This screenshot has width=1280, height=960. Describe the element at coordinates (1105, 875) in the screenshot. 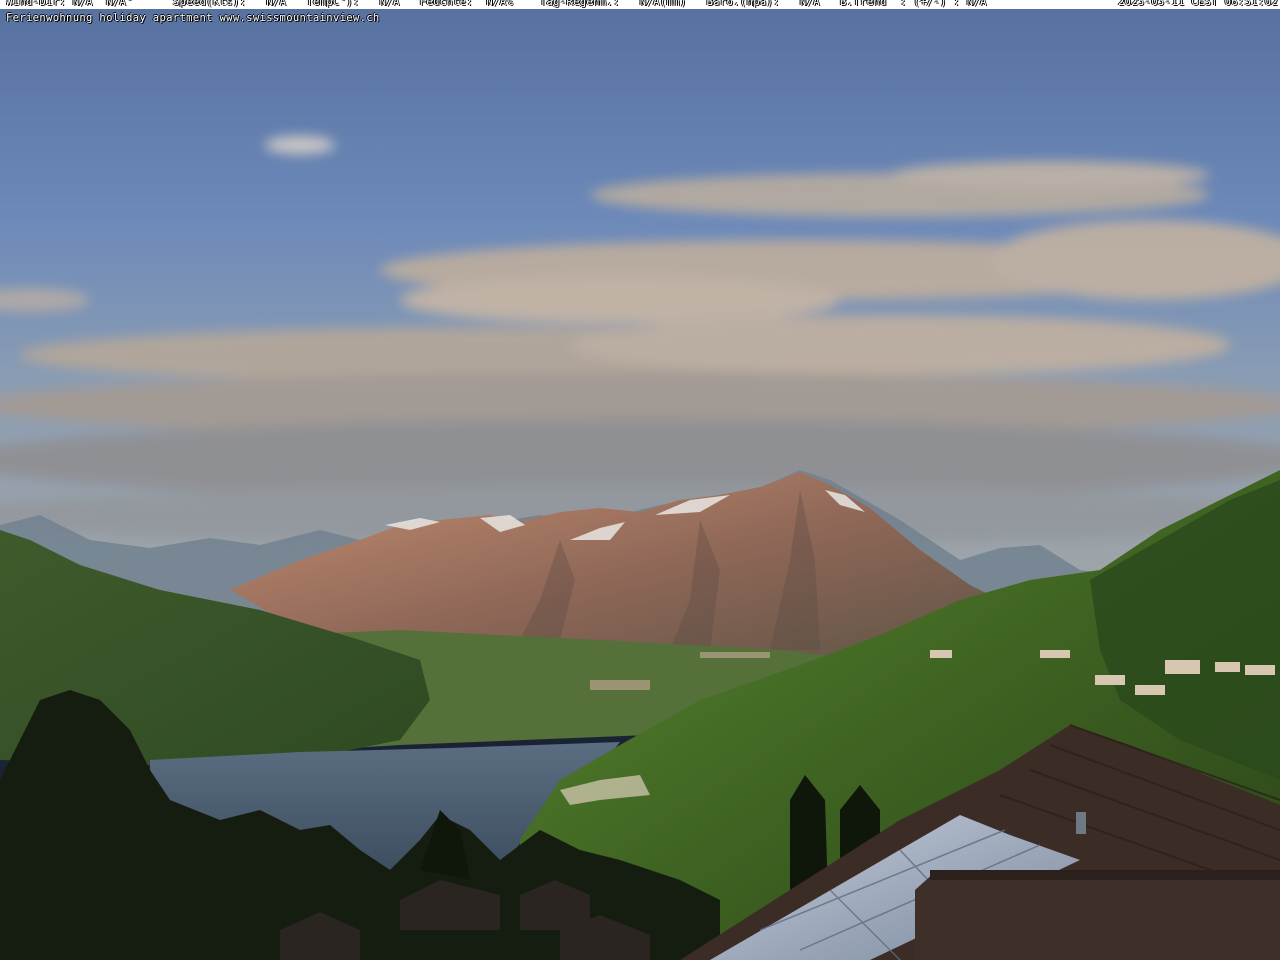

I see `roof-ridge` at that location.